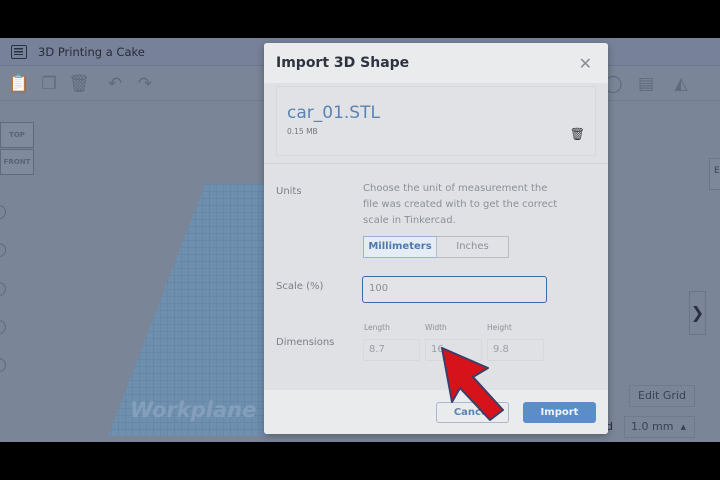 The width and height of the screenshot is (720, 480). What do you see at coordinates (499, 327) in the screenshot?
I see `height-label: Height` at bounding box center [499, 327].